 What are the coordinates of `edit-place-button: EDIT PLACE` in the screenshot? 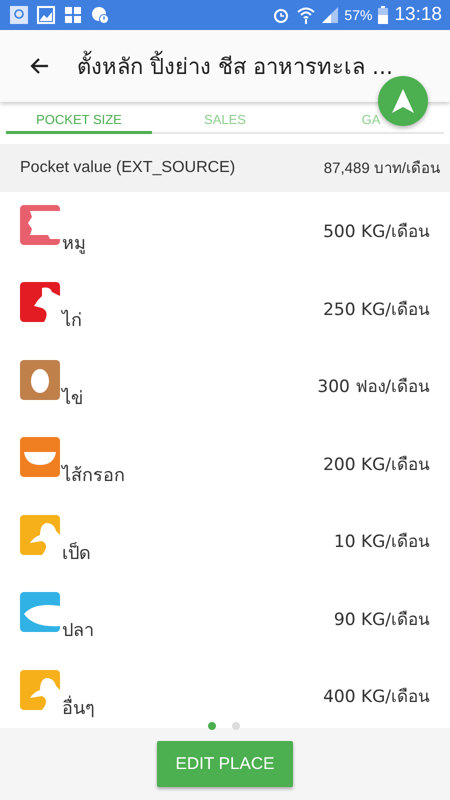 It's located at (225, 764).